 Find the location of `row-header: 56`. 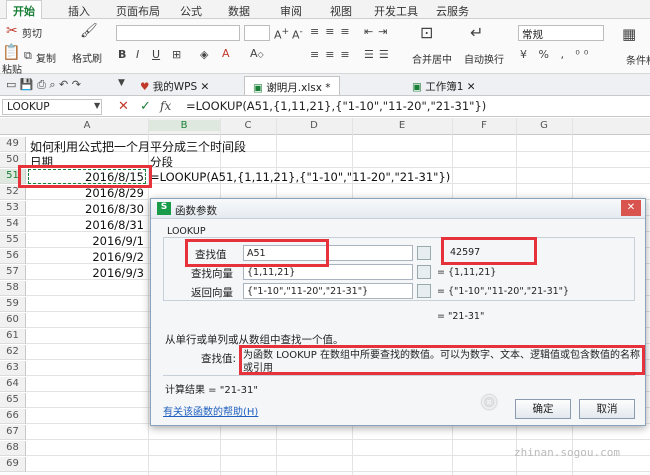

row-header: 56 is located at coordinates (13, 256).